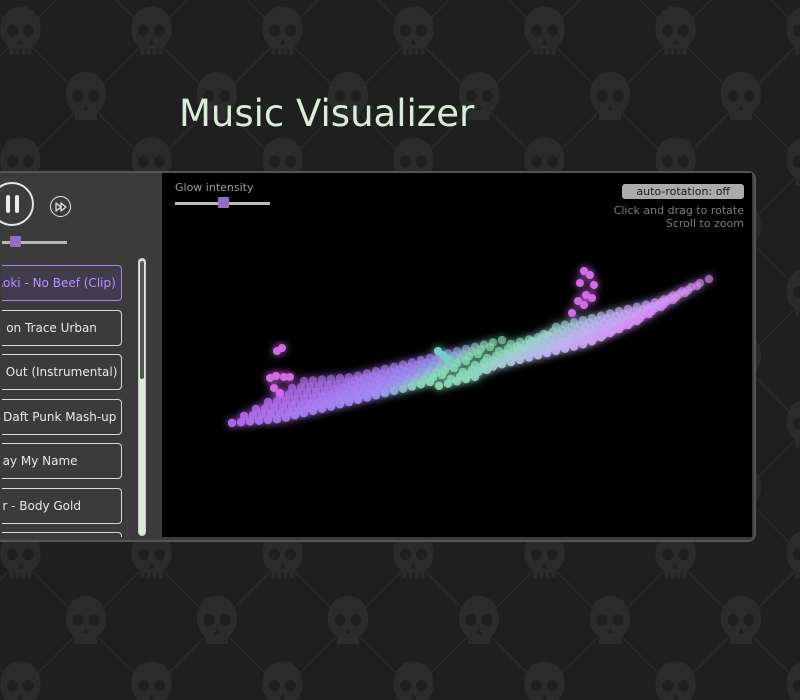 The width and height of the screenshot is (800, 700). Describe the element at coordinates (40, 461) in the screenshot. I see `playlist-item-label: Say My Name` at that location.